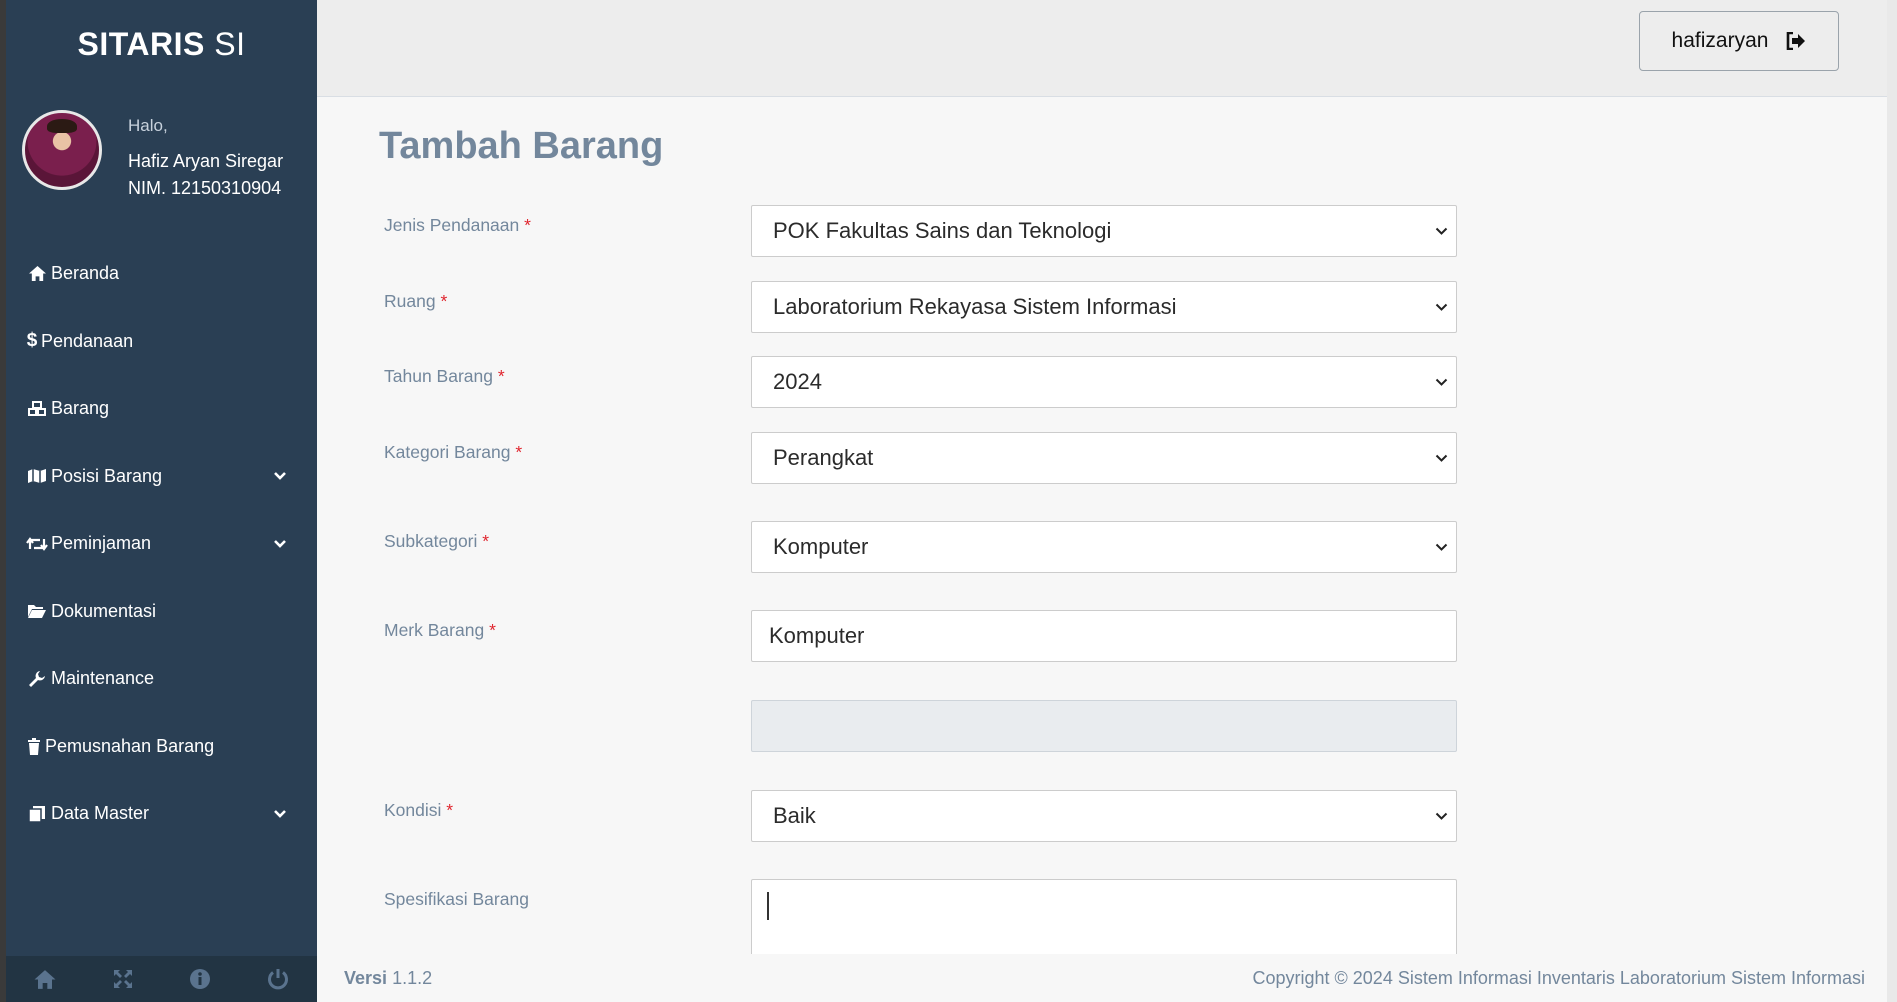 This screenshot has height=1002, width=1897. I want to click on sidebar-item-beranda: Beranda, so click(161, 274).